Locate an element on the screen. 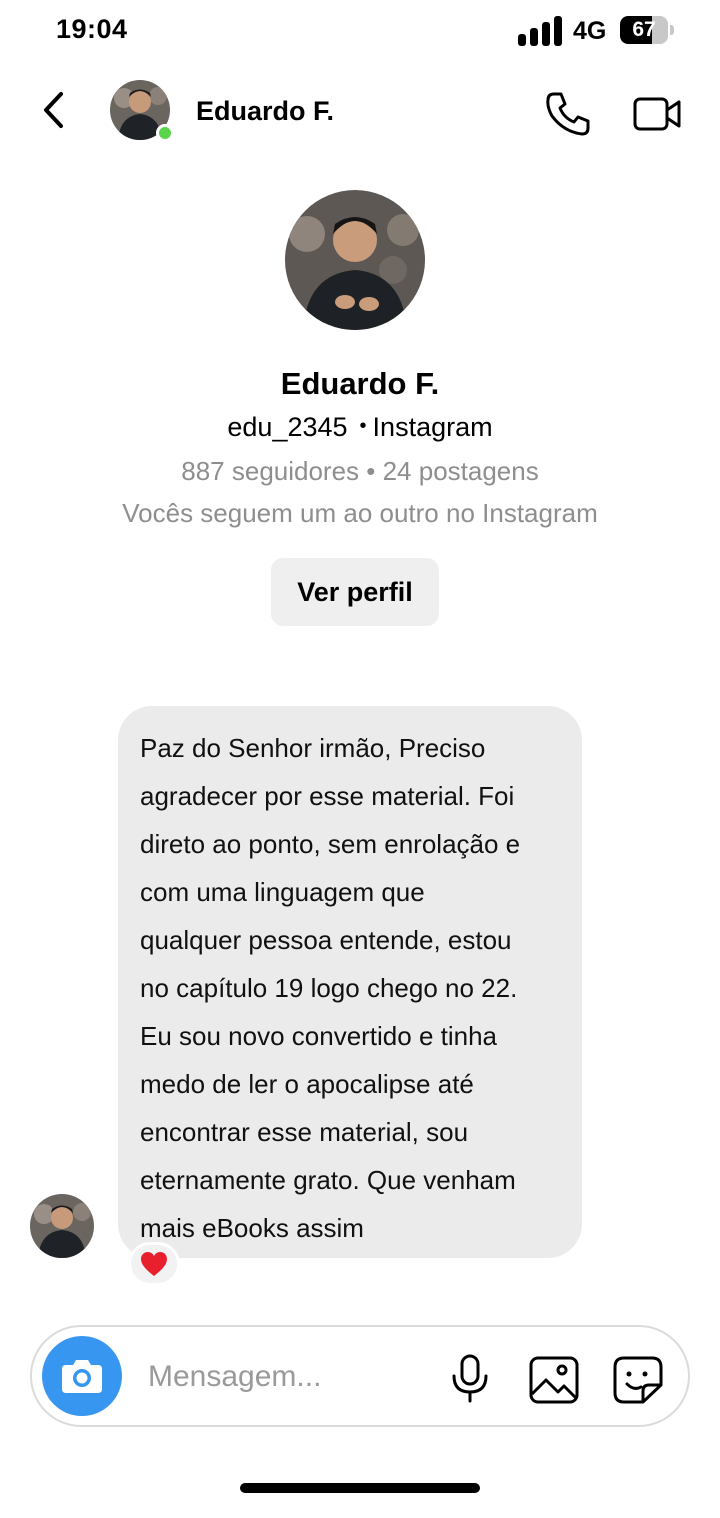  message-composer is located at coordinates (360, 1376).